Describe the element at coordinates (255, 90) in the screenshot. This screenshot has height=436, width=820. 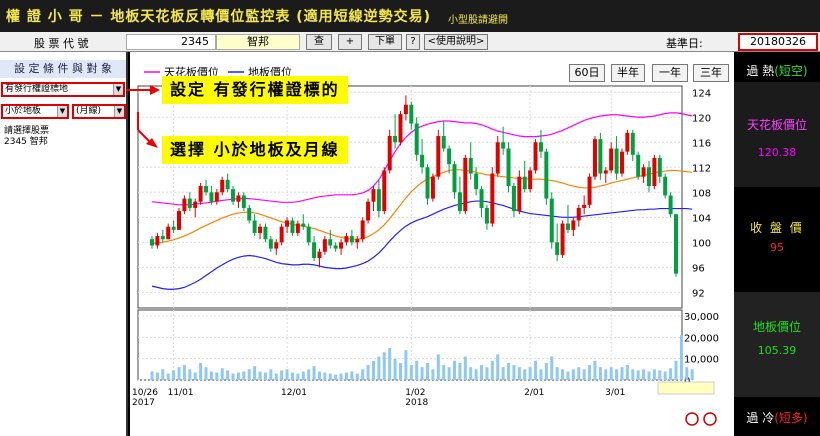
I see `callout-warrant: 設定 有發行權證標的` at that location.